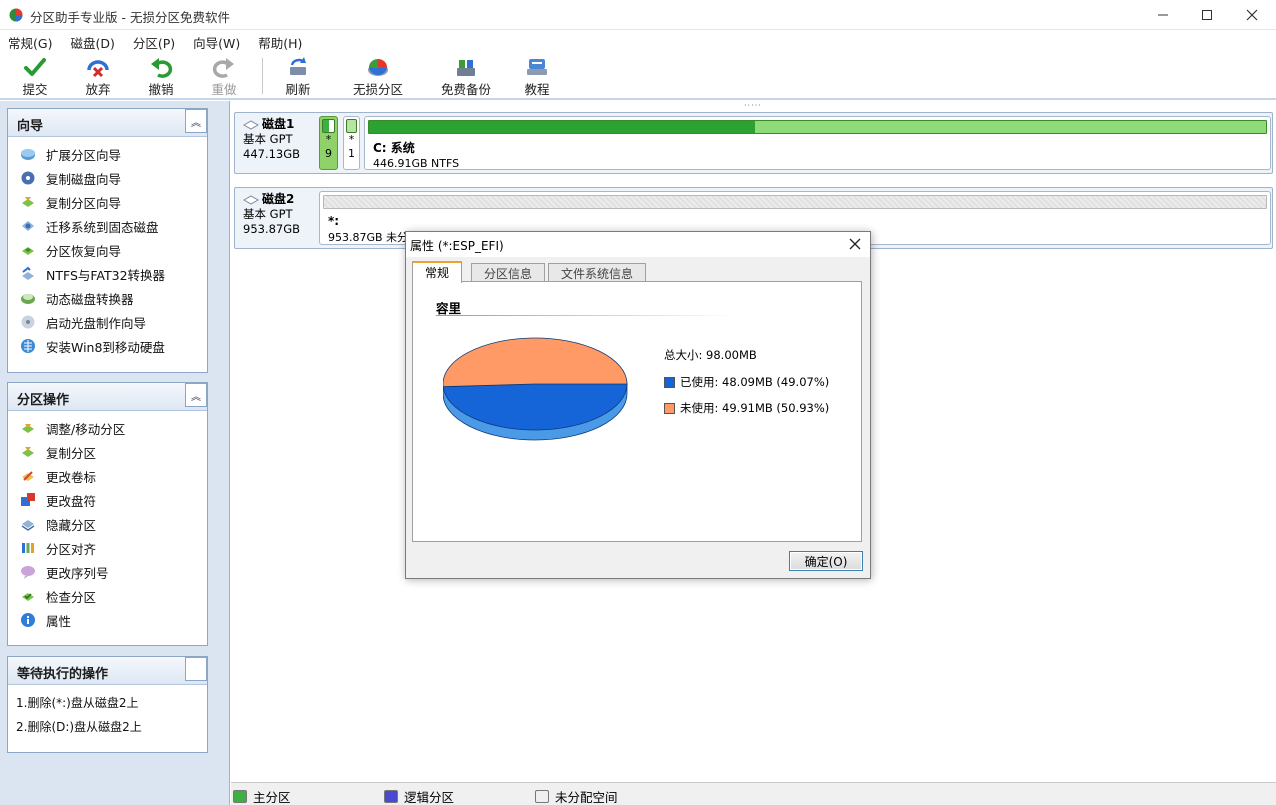 The image size is (1276, 805). Describe the element at coordinates (28, 178) in the screenshot. I see `copy-disk-icon` at that location.